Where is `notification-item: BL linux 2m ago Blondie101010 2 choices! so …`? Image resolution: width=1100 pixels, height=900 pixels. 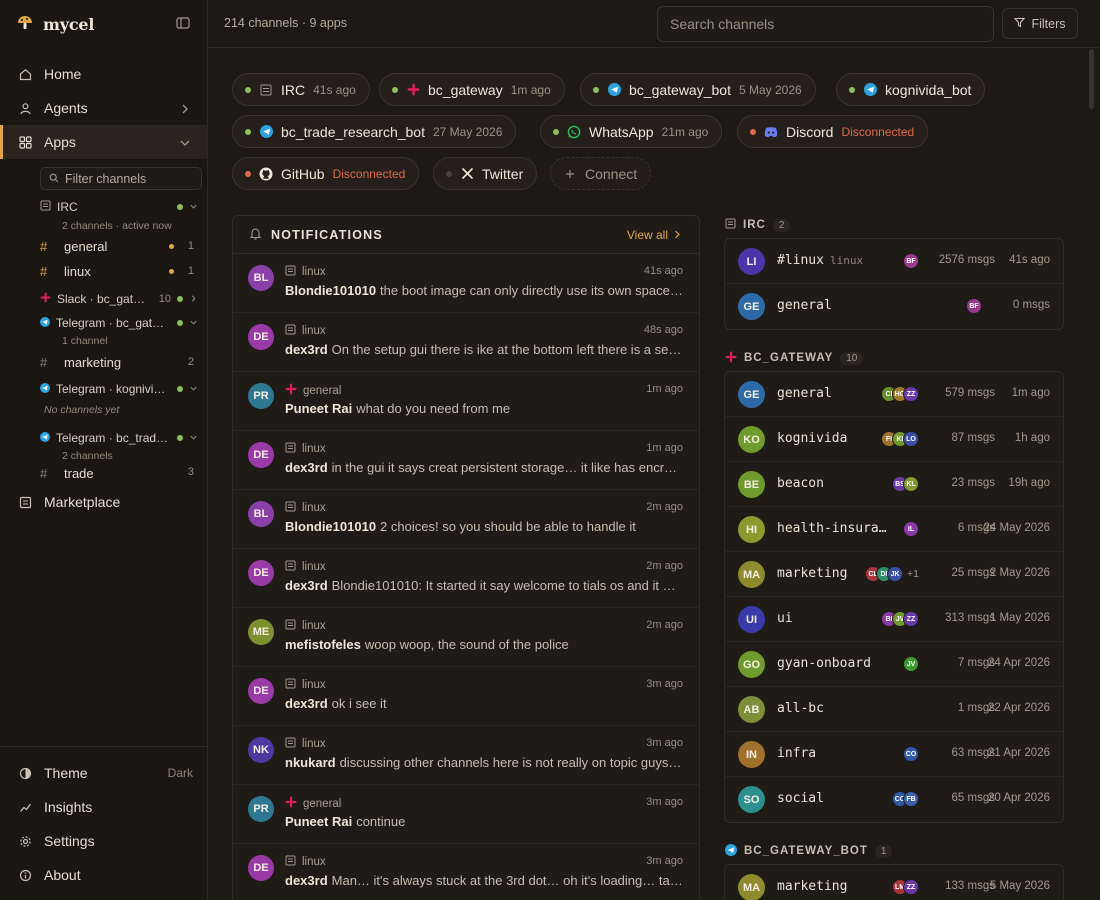 notification-item: BL linux 2m ago Blondie101010 2 choices! so … is located at coordinates (466, 519).